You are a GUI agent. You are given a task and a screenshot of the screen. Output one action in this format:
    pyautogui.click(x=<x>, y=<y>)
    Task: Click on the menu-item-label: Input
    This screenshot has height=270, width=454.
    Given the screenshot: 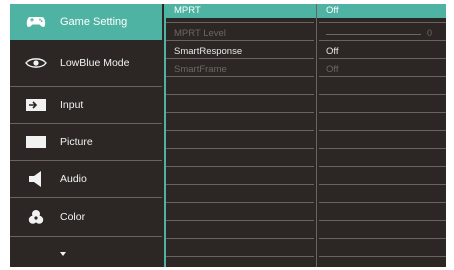 What is the action you would take?
    pyautogui.click(x=72, y=105)
    